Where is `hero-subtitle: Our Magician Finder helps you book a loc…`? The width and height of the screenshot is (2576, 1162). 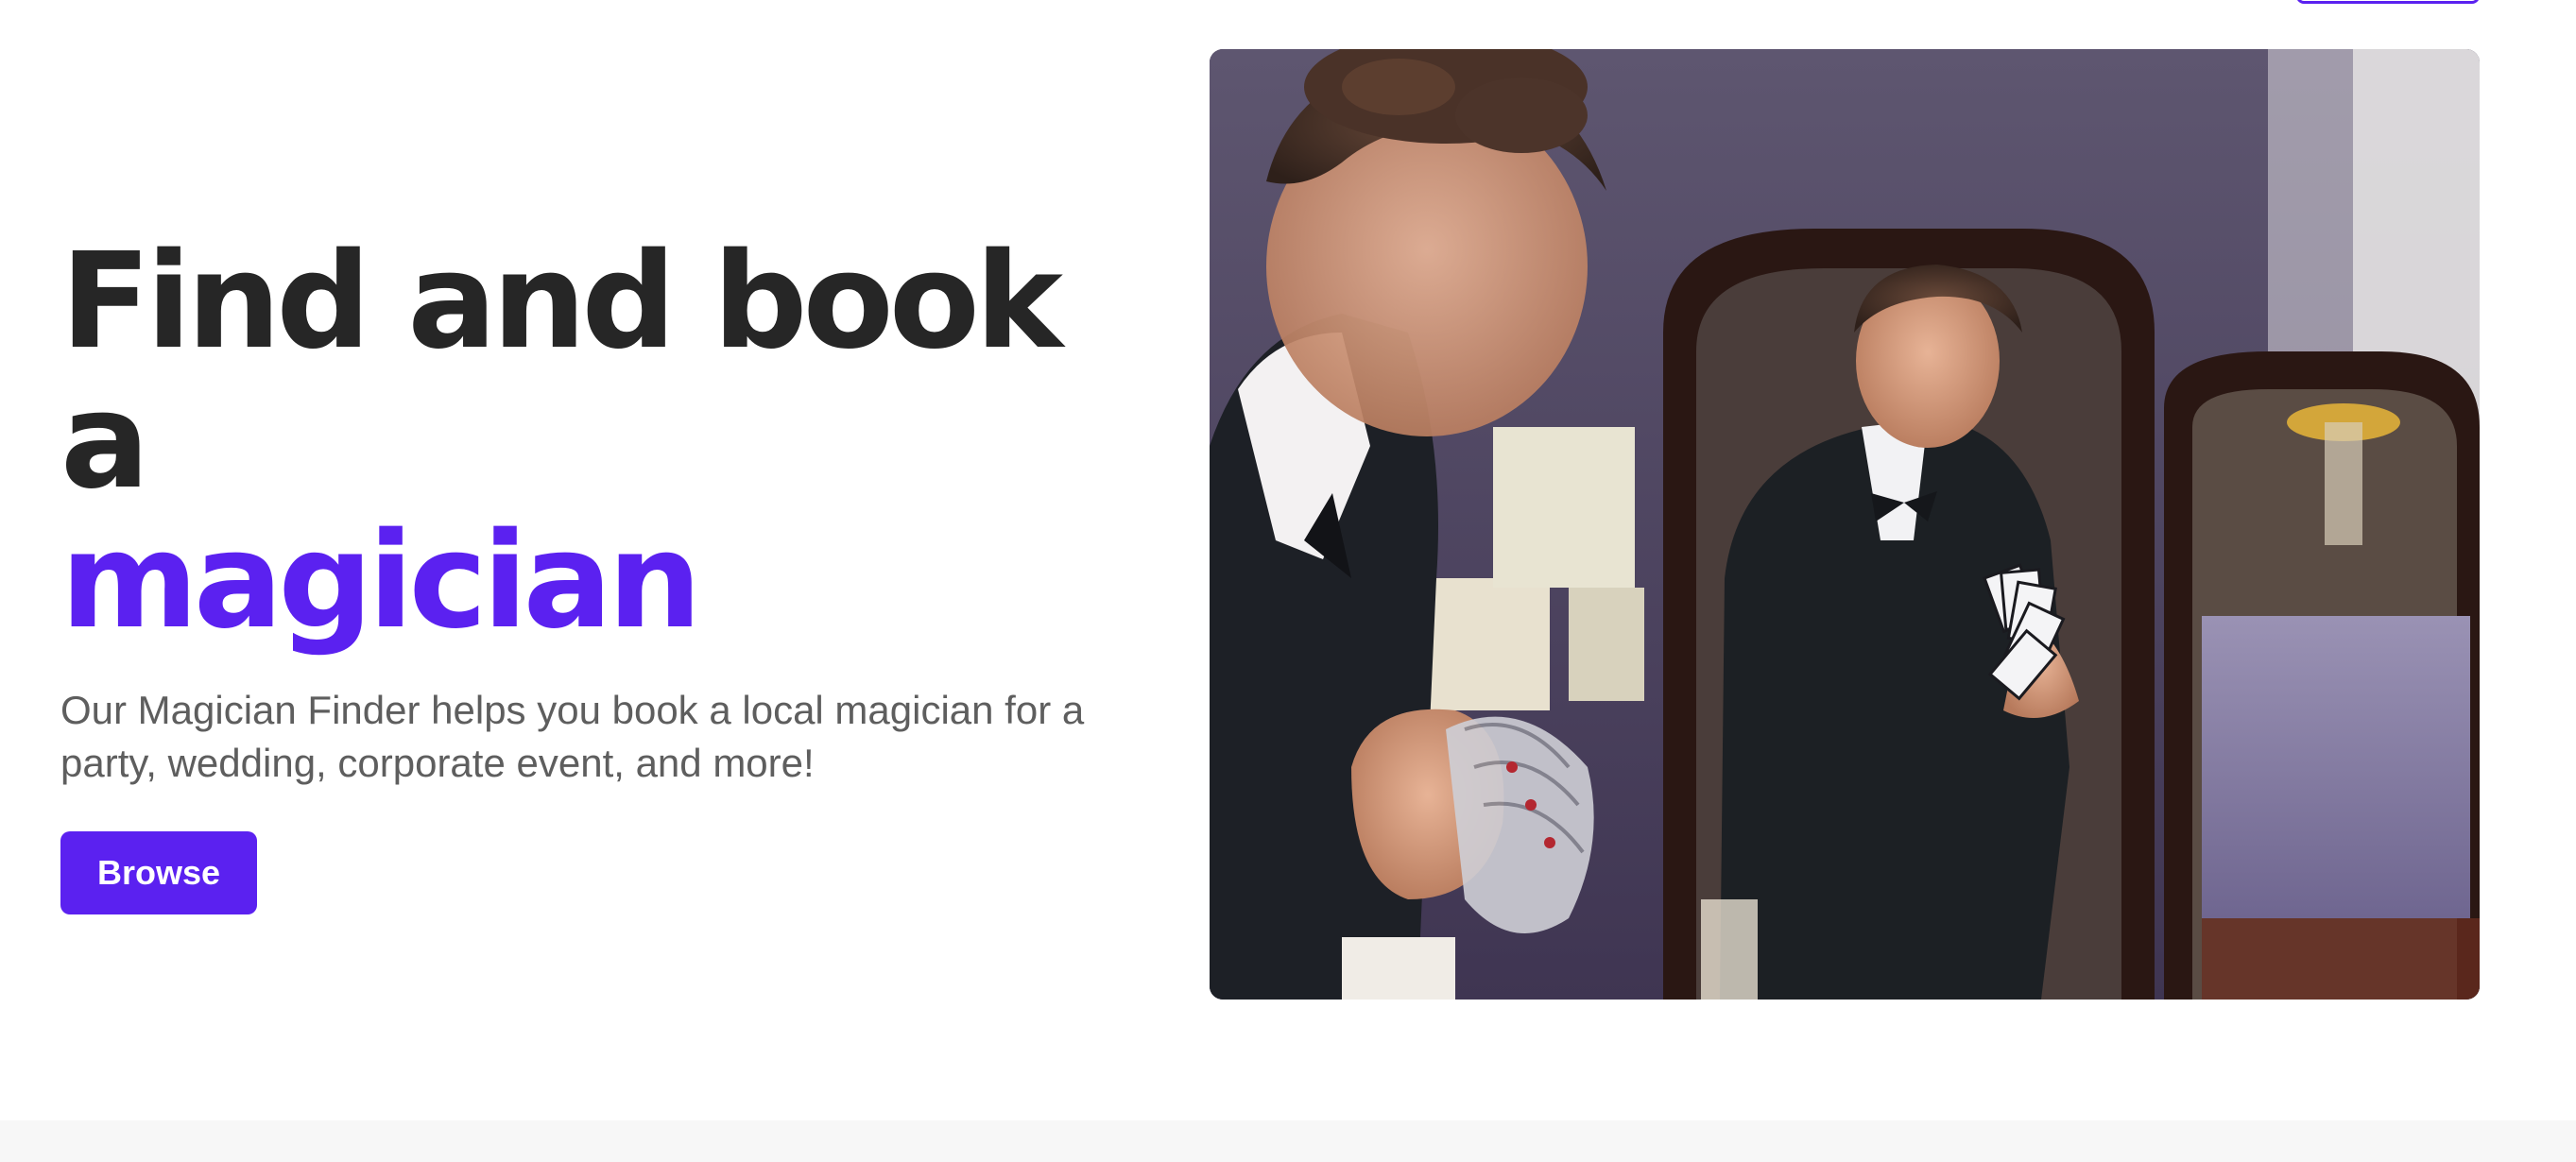 hero-subtitle: Our Magician Finder helps you book a loc… is located at coordinates (572, 736).